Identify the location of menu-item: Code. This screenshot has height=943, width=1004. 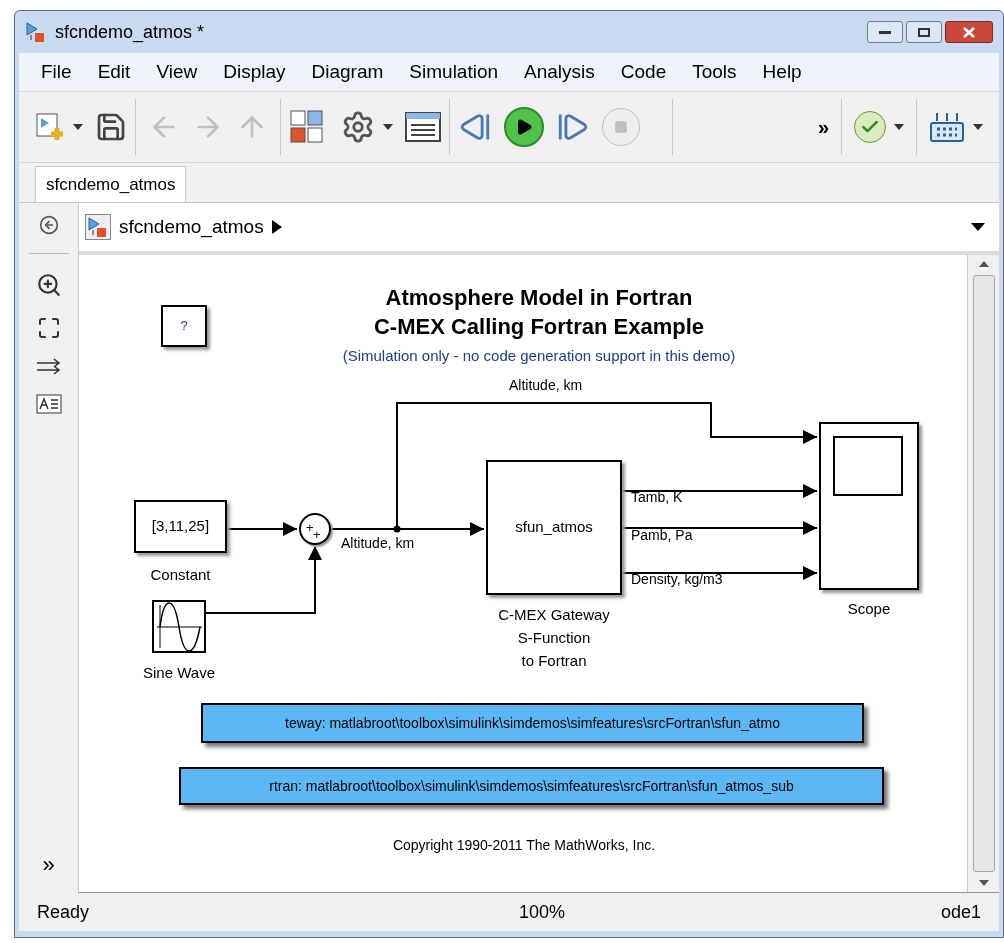
(643, 72).